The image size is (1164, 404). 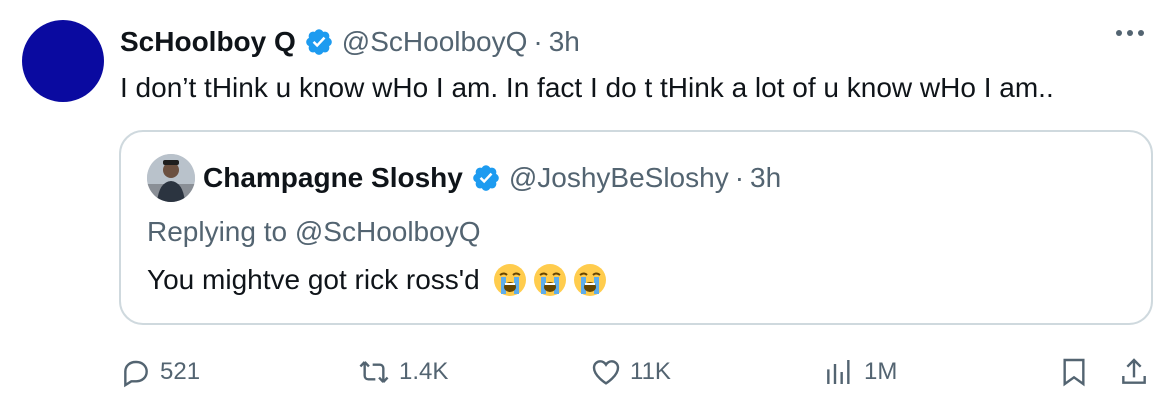 I want to click on author-handle: @ScHoolboyQ, so click(x=435, y=42).